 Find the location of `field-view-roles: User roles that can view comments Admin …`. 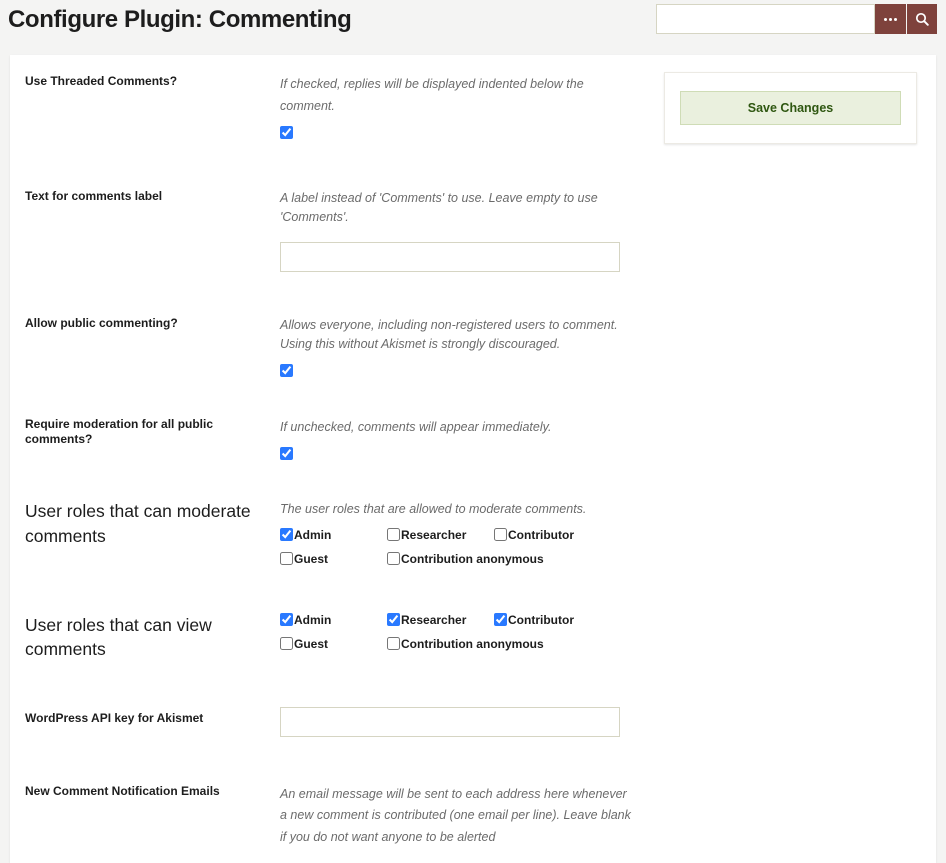

field-view-roles: User roles that can view comments Admin … is located at coordinates (332, 619).